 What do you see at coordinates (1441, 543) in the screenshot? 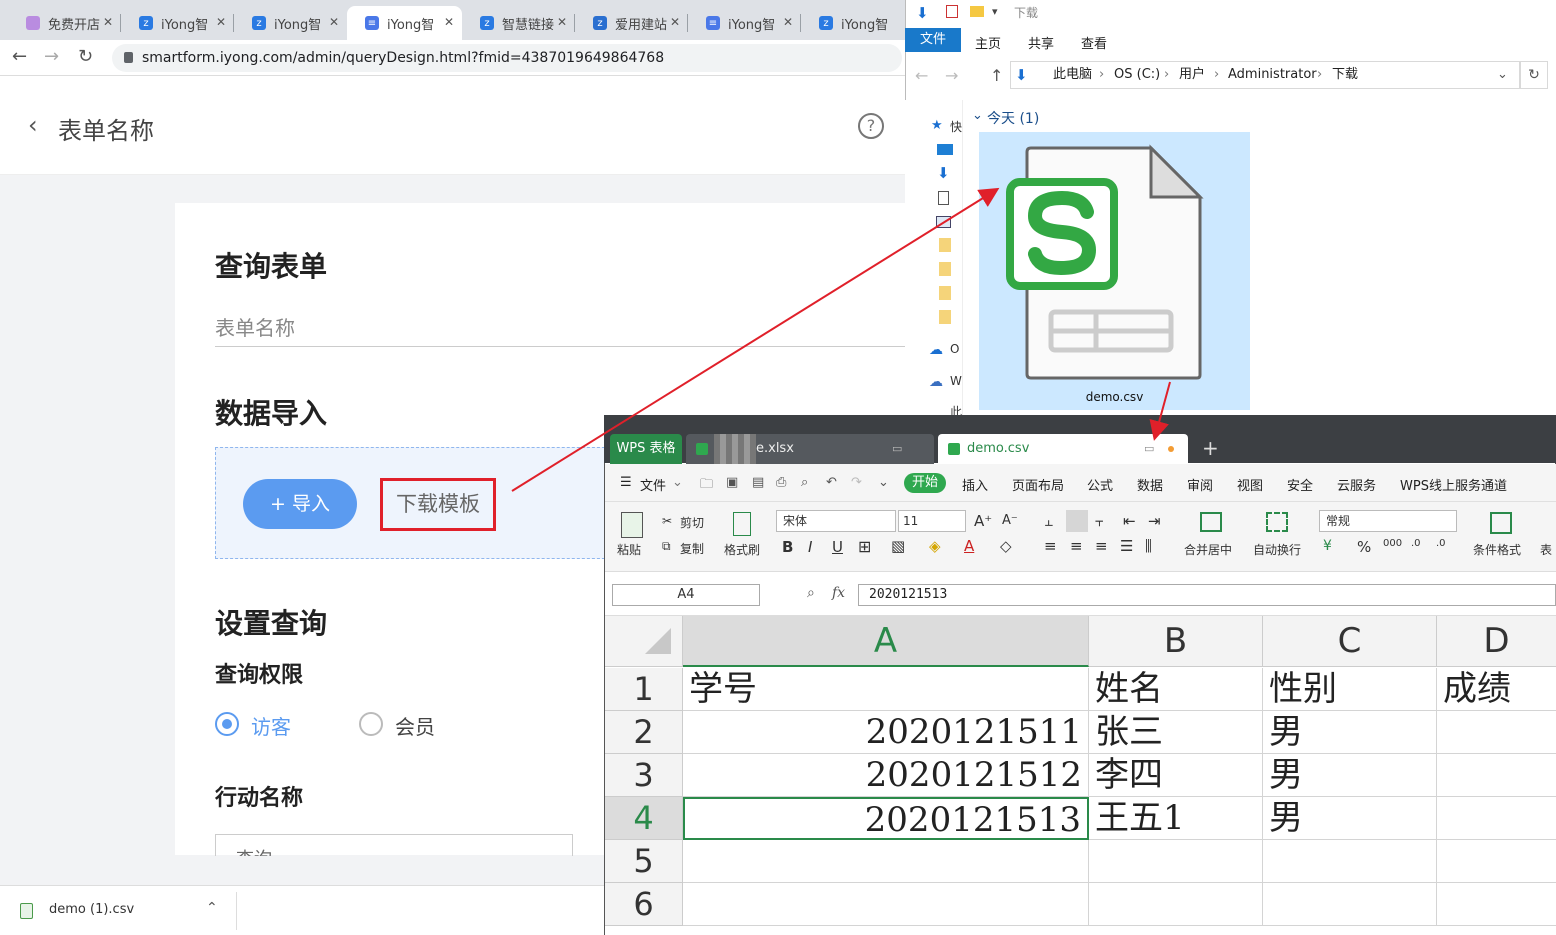
I see `decrease-decimal-icon: .0` at bounding box center [1441, 543].